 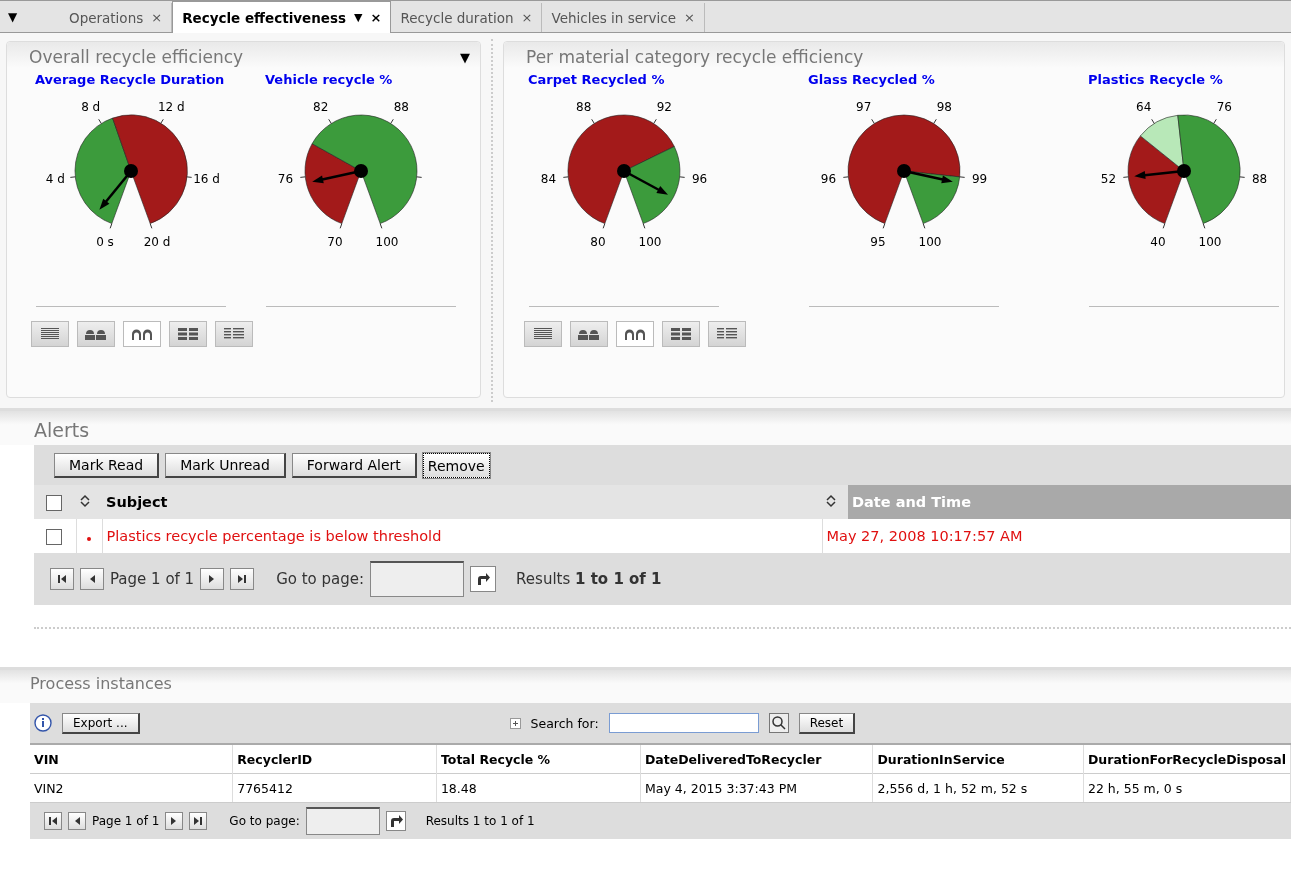 I want to click on portlet-menu-button: ▼, so click(x=465, y=57).